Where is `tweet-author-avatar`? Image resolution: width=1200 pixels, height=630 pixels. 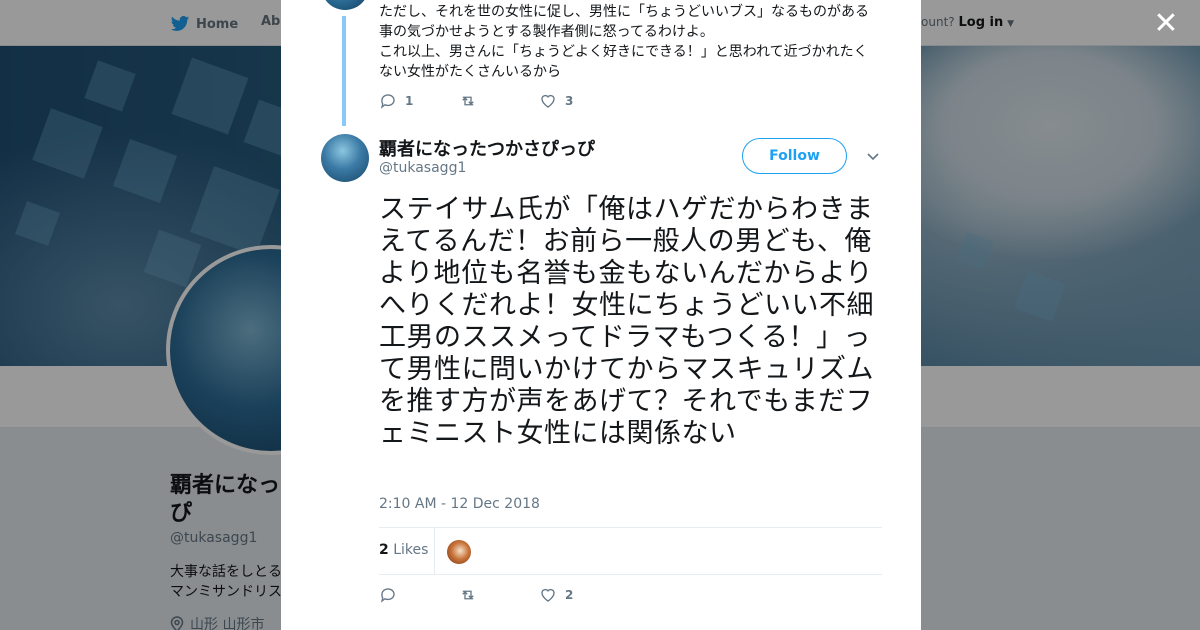
tweet-author-avatar is located at coordinates (345, 158).